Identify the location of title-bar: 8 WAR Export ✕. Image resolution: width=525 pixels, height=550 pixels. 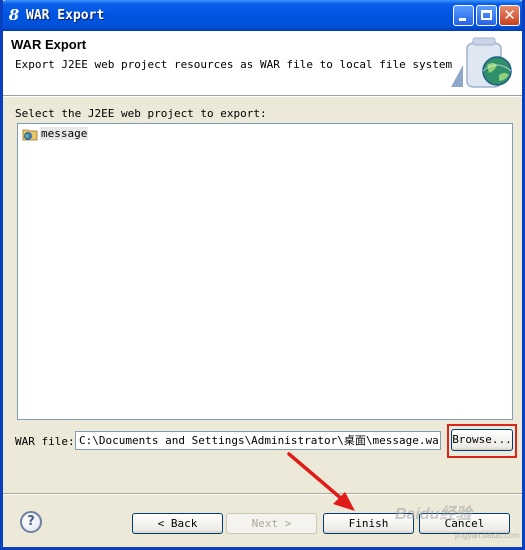
(262, 15).